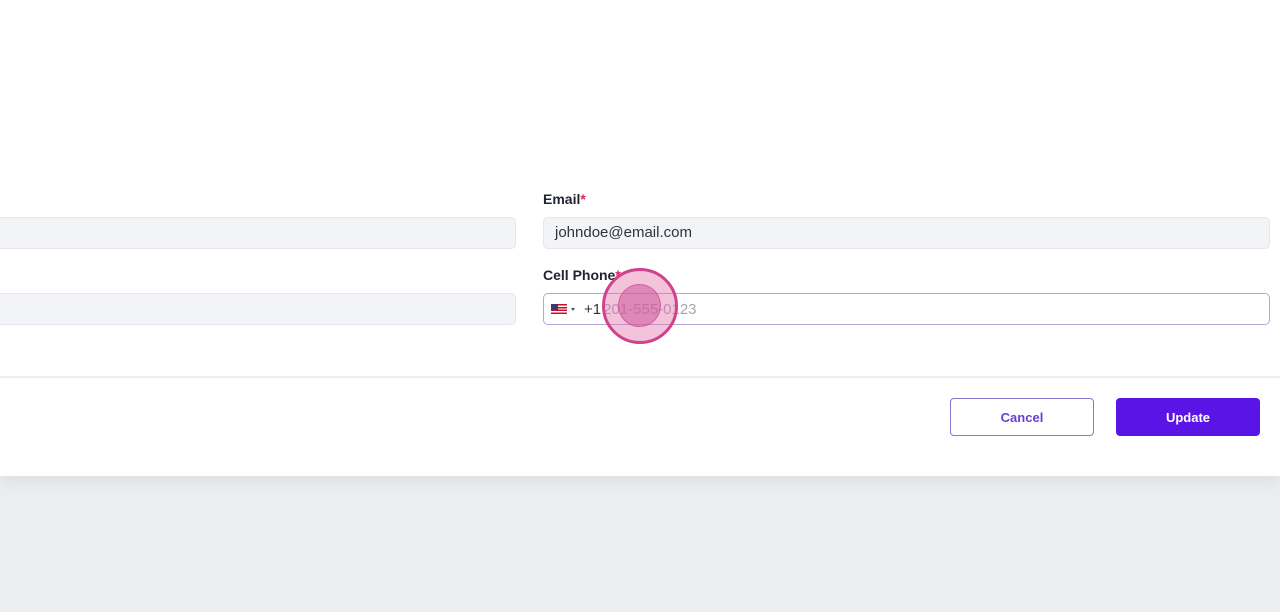 The height and width of the screenshot is (612, 1280). What do you see at coordinates (559, 309) in the screenshot?
I see `us-flag-icon` at bounding box center [559, 309].